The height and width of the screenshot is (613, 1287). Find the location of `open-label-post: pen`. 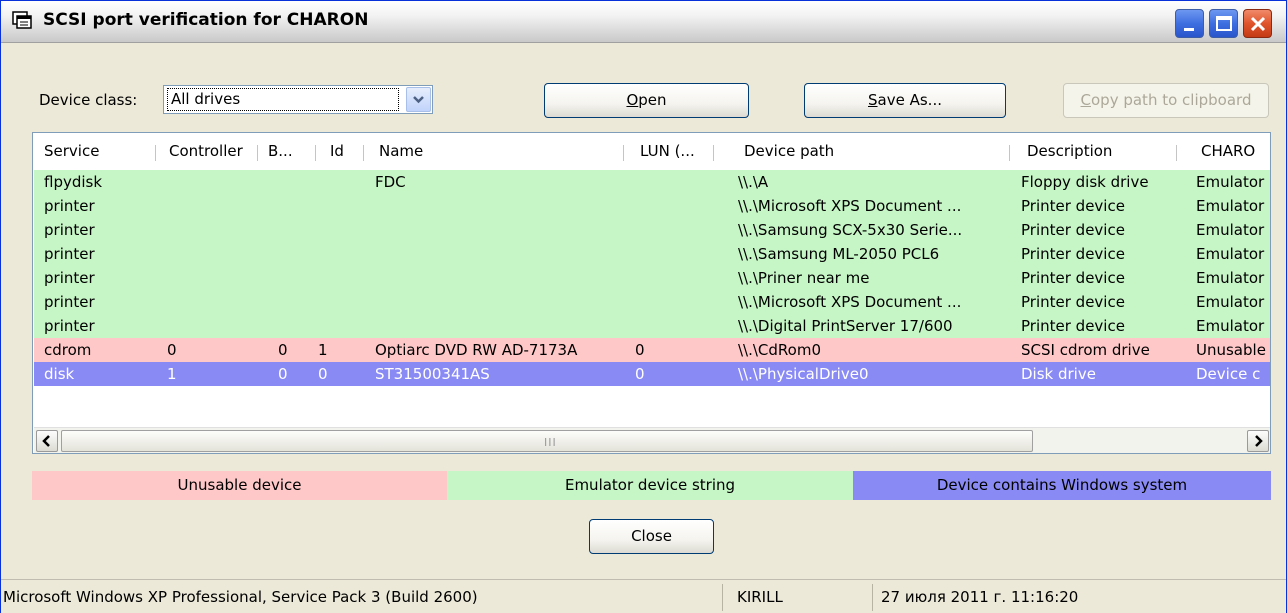

open-label-post: pen is located at coordinates (652, 100).